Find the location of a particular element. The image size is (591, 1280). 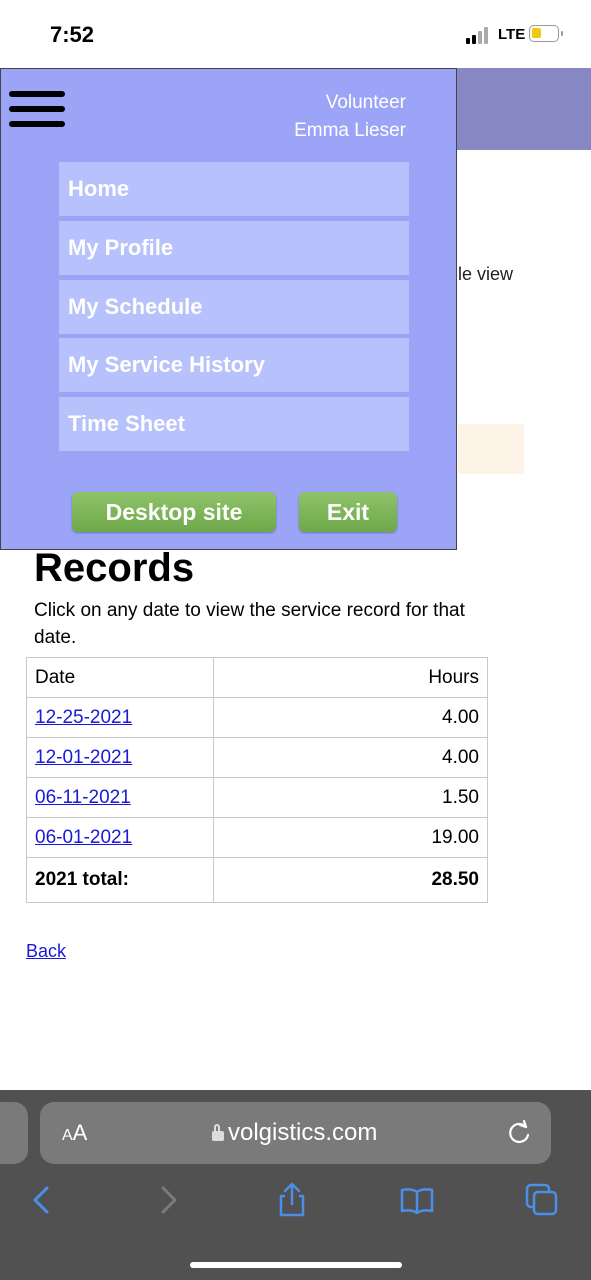

hours-cell: 19.00 is located at coordinates (350, 837).